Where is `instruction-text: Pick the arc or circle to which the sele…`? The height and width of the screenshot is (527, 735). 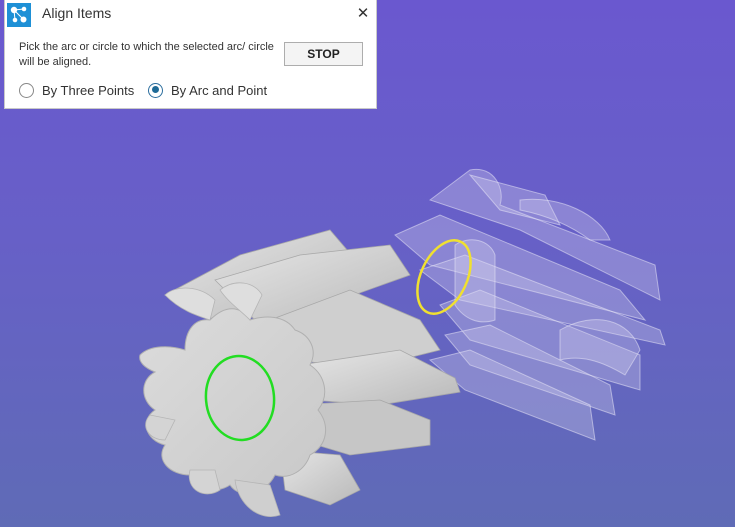 instruction-text: Pick the arc or circle to which the sele… is located at coordinates (146, 54).